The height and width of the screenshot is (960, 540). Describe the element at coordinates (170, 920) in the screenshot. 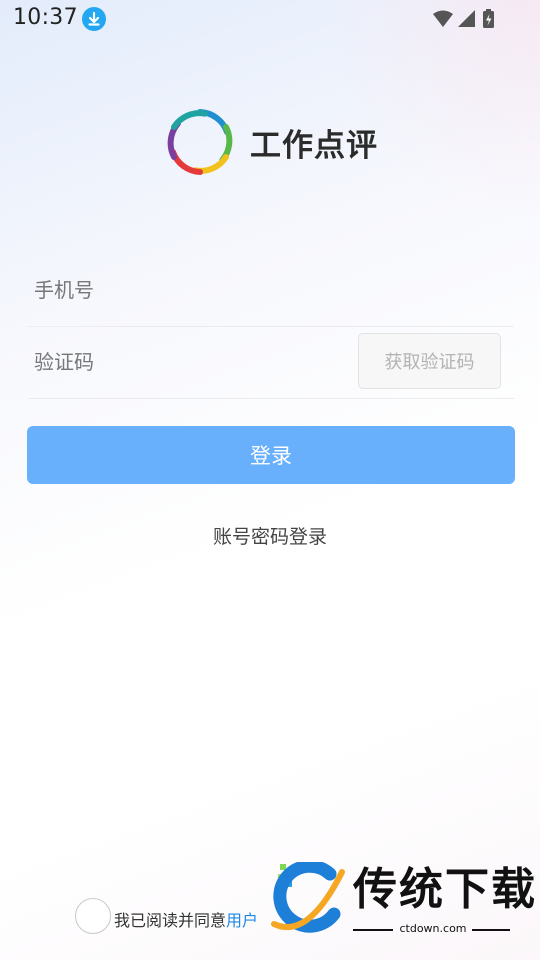

I see `agreement-prefix: 我已阅读并同意` at that location.